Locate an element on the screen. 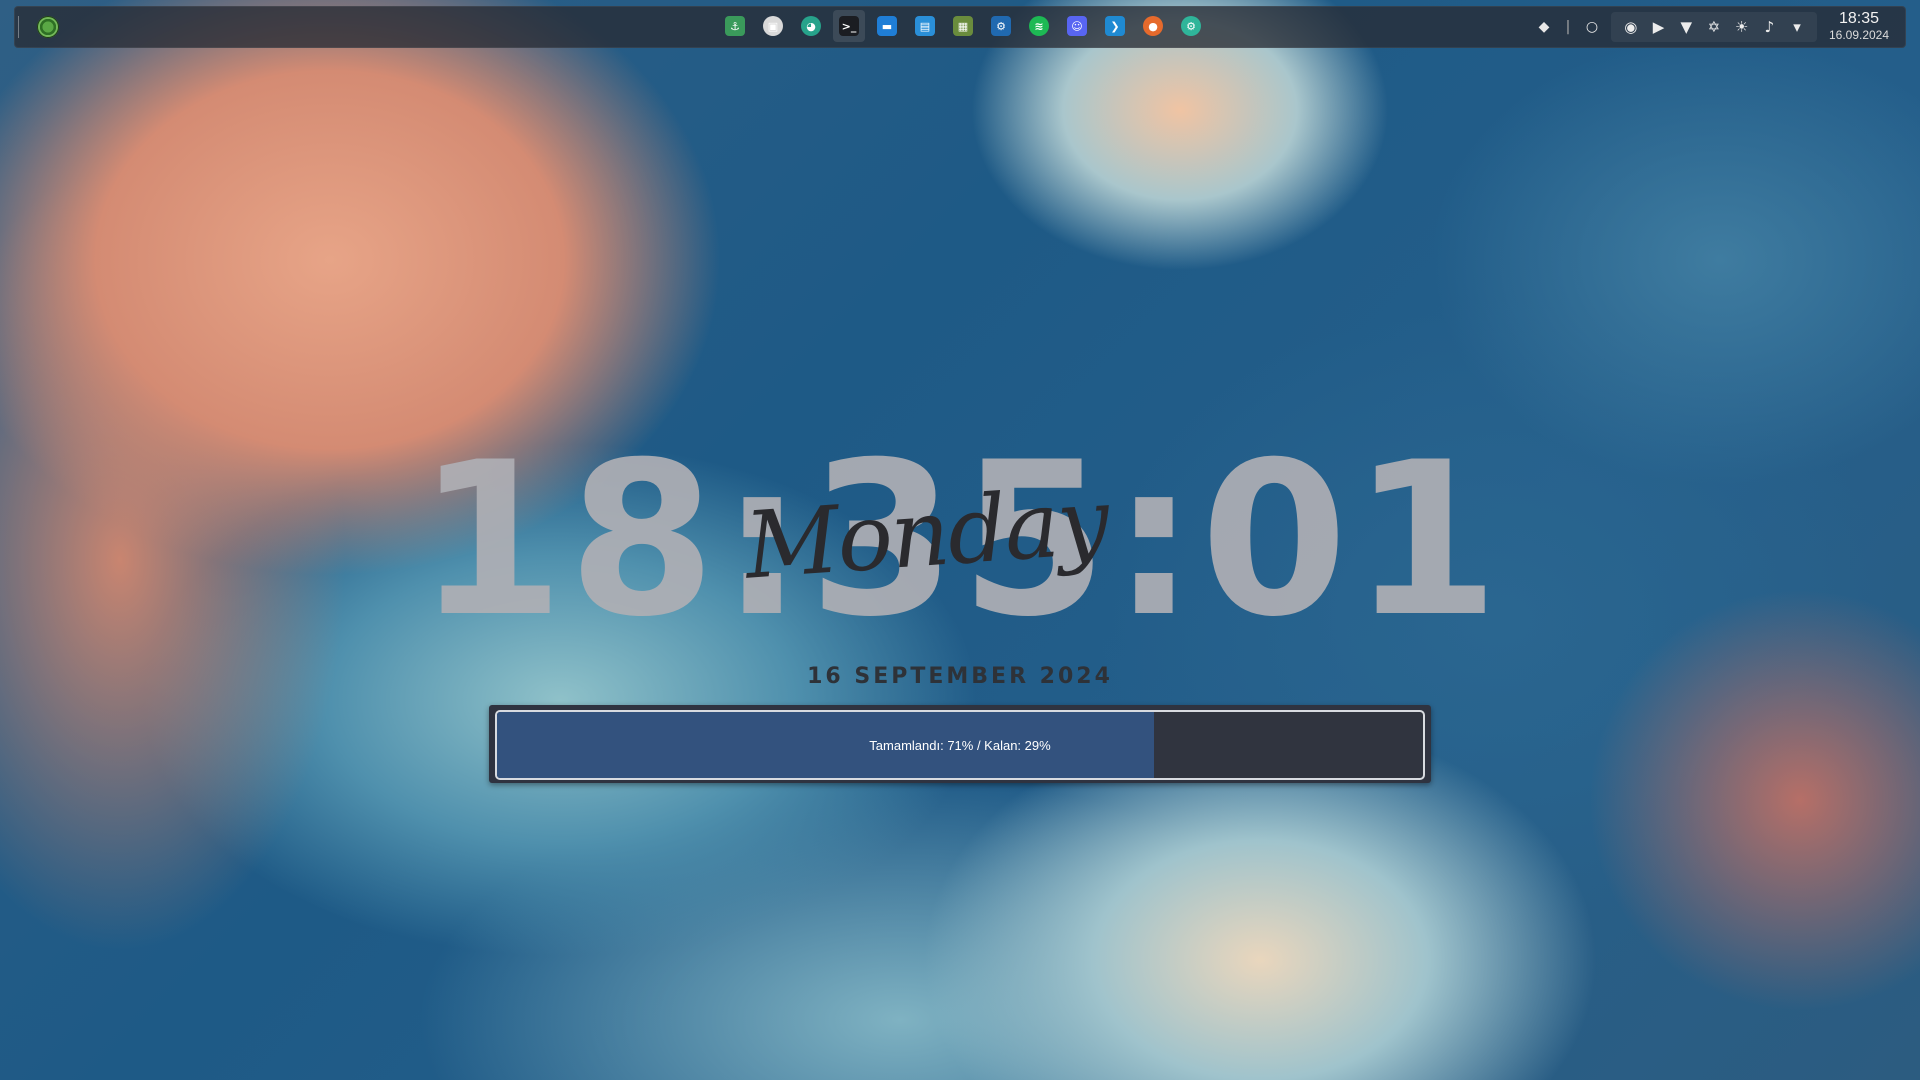 The image size is (1920, 1080). discord-app: ☺ is located at coordinates (1077, 26).